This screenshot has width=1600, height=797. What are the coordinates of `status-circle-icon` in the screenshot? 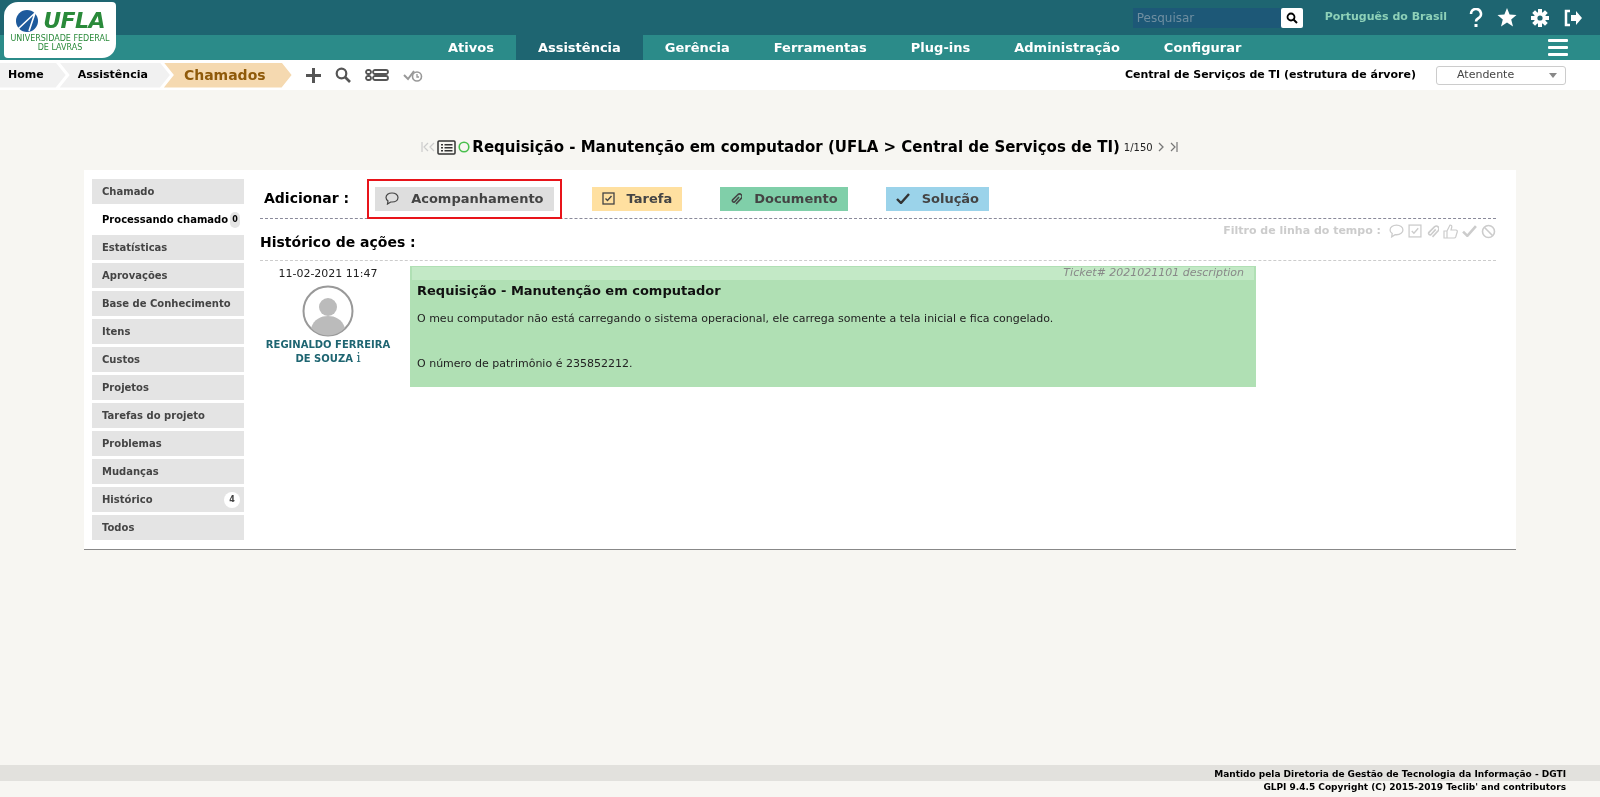 It's located at (464, 147).